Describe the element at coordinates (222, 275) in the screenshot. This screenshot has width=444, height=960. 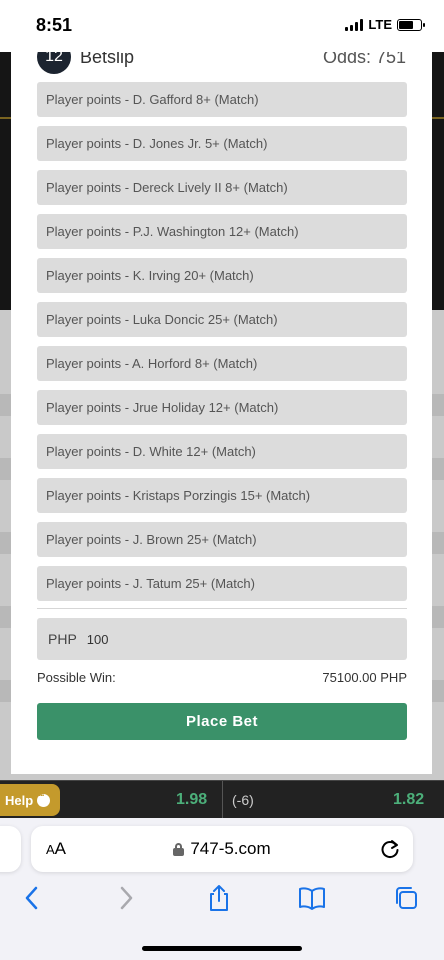
I see `selection-item: Player points - K. Irving 20+ (Match)` at that location.